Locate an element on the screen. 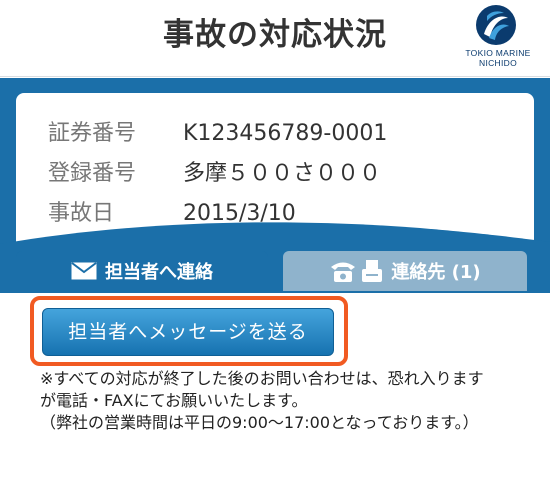  tab-contacts-label: 連絡先 (1) is located at coordinates (436, 272).